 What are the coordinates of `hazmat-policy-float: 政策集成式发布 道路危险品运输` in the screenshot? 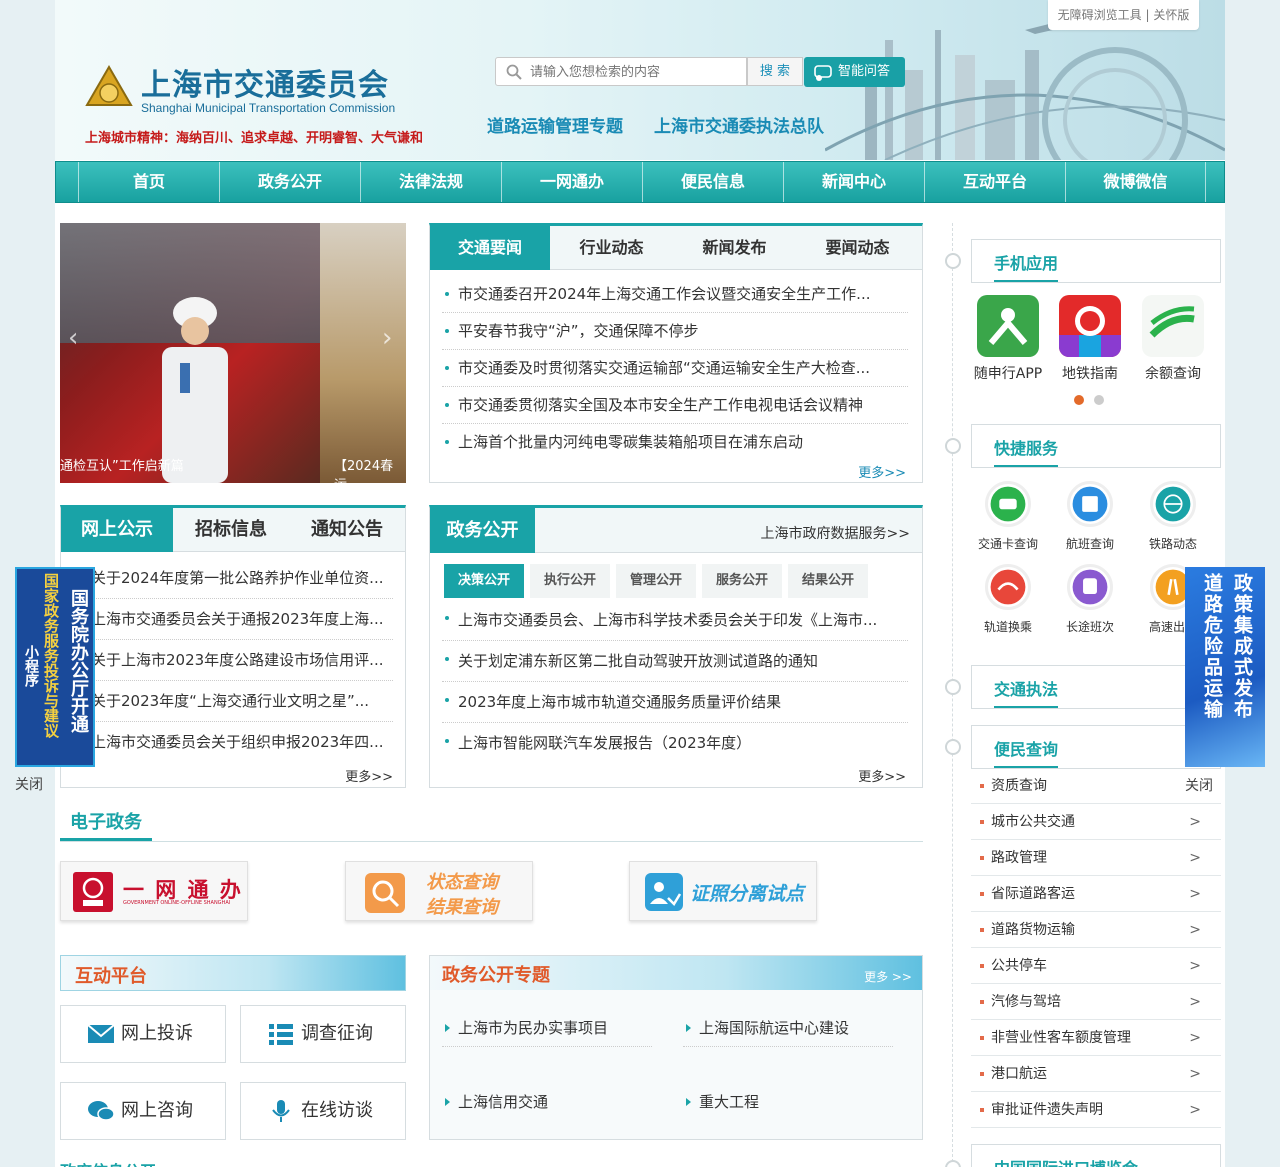 It's located at (1225, 667).